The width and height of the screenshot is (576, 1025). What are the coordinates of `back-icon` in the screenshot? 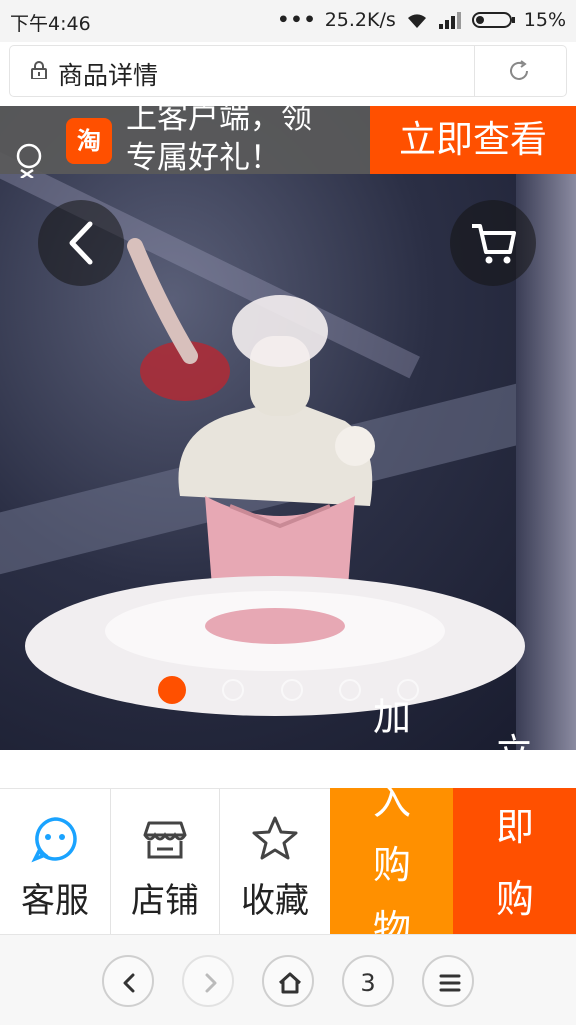 It's located at (129, 983).